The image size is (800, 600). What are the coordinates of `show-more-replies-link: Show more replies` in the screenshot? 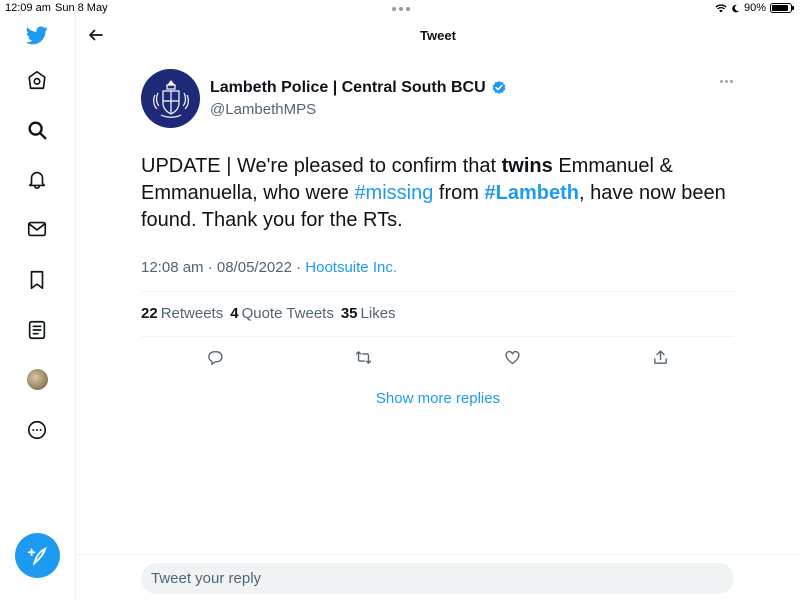 It's located at (438, 398).